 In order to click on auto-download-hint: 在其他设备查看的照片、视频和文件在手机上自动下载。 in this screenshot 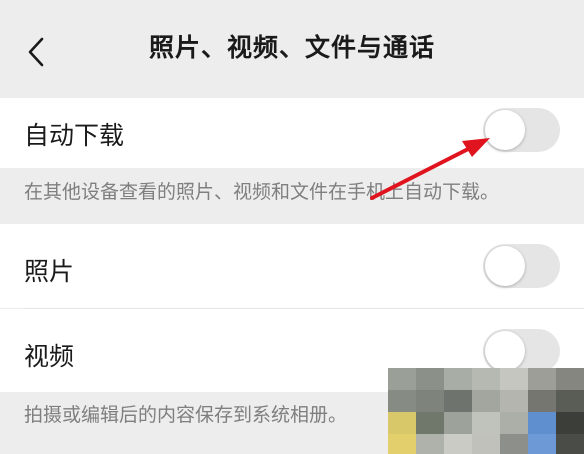, I will do `click(262, 192)`.